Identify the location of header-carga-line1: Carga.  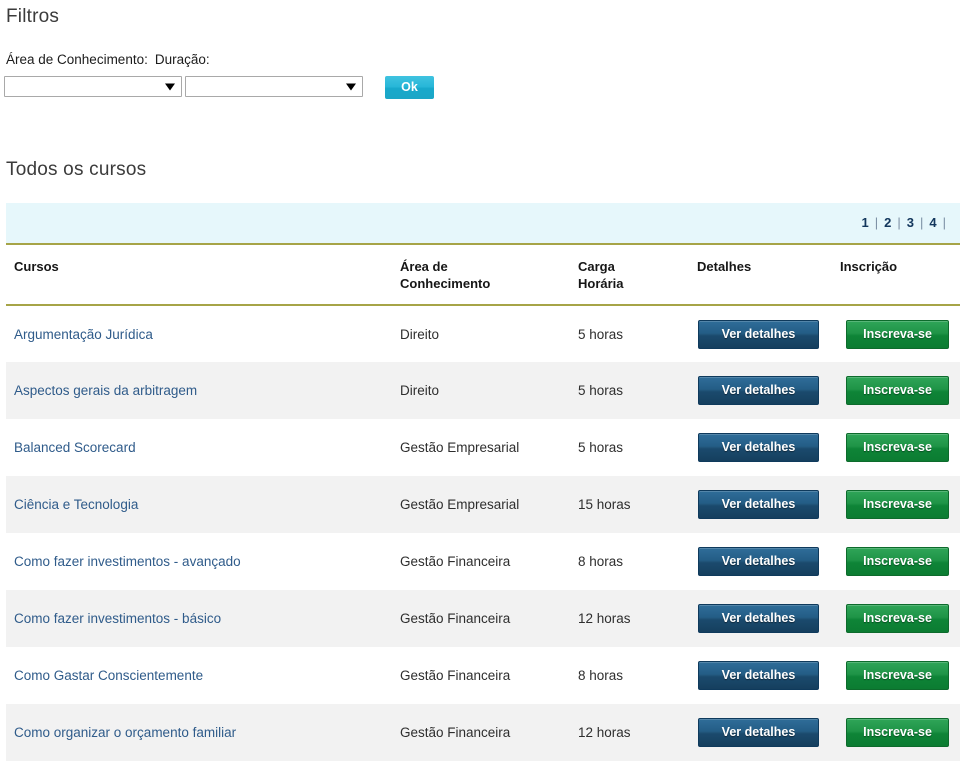
(596, 266).